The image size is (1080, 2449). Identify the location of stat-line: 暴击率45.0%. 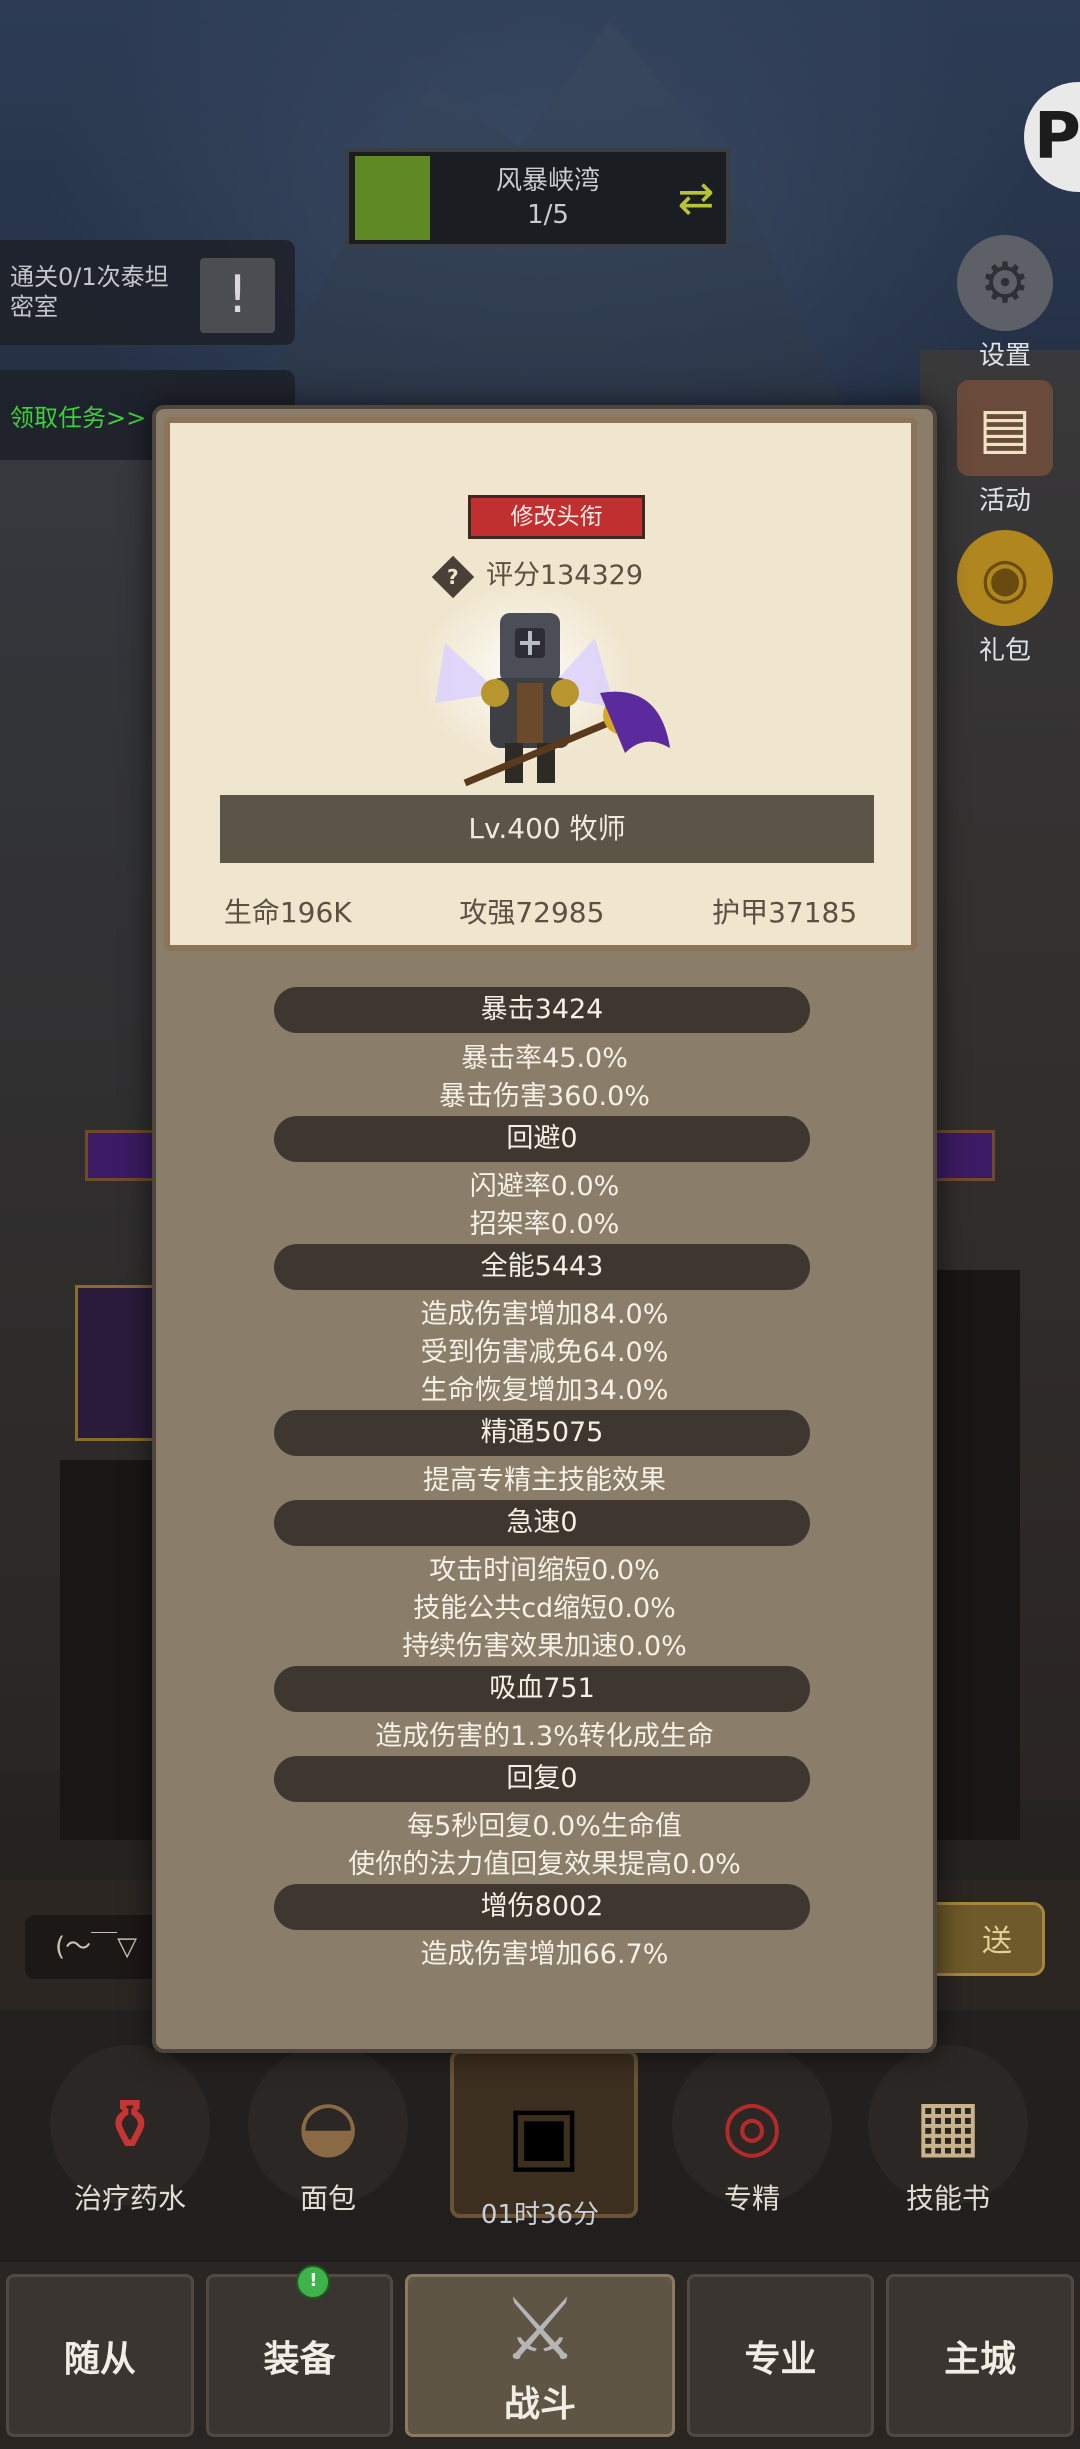
(544, 1058).